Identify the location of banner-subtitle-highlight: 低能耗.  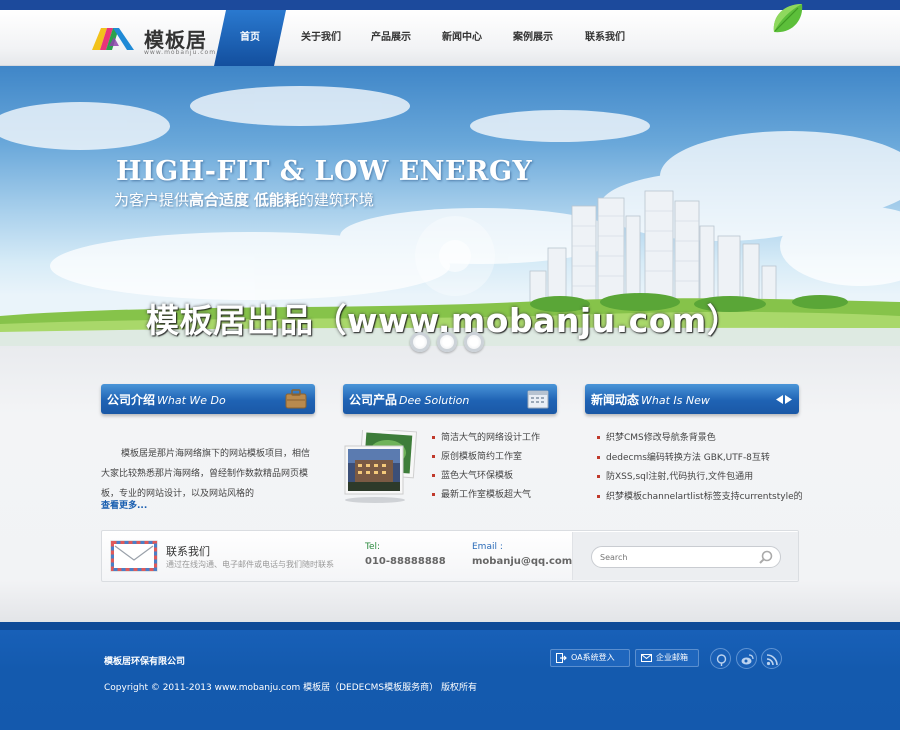
(276, 200).